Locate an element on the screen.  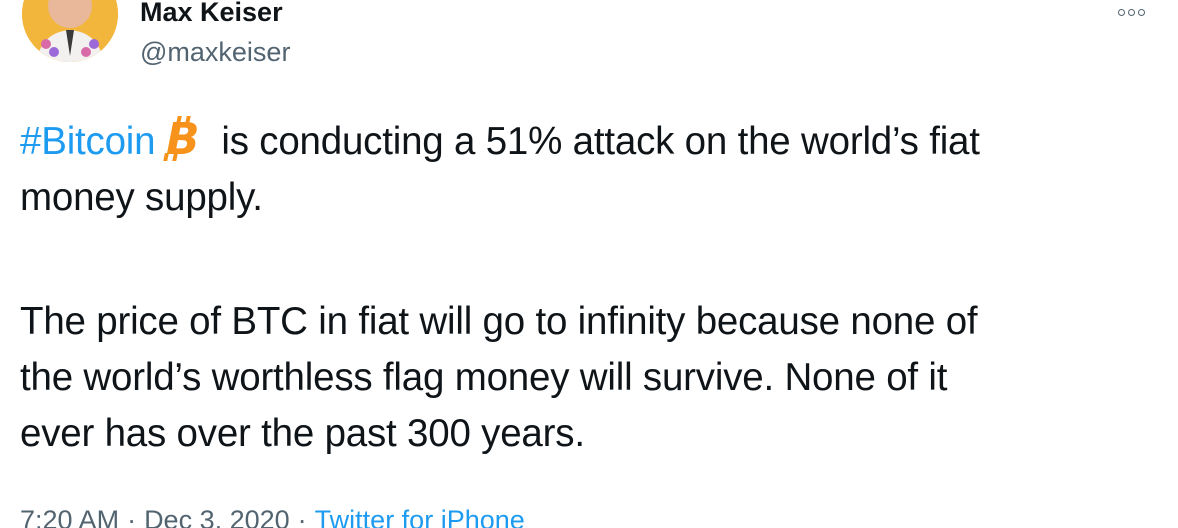
hashtag-link: #Bitcoin is located at coordinates (88, 141).